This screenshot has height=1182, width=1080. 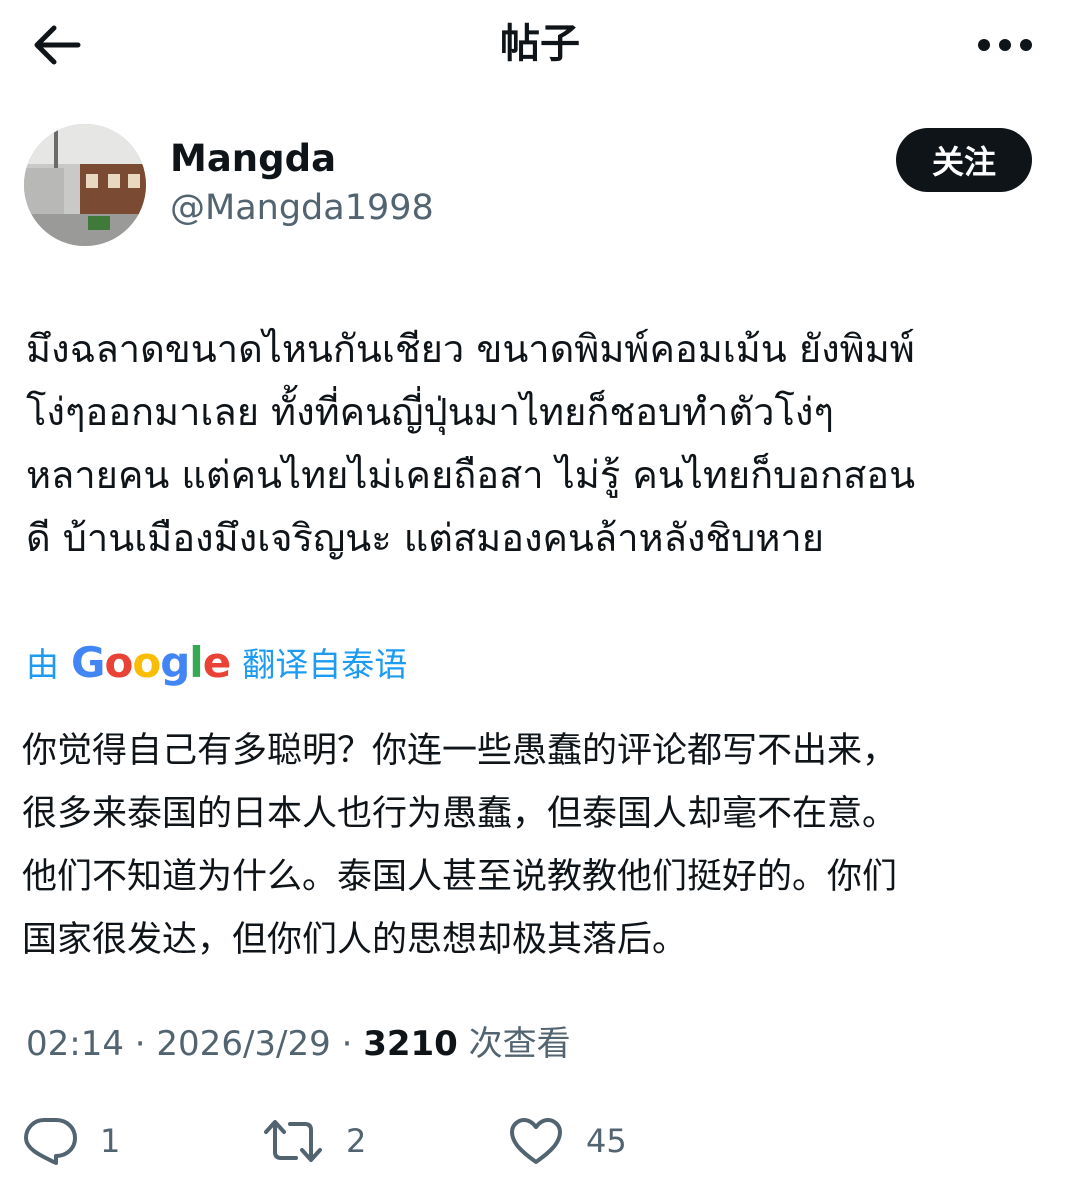 I want to click on heart-icon, so click(x=536, y=1141).